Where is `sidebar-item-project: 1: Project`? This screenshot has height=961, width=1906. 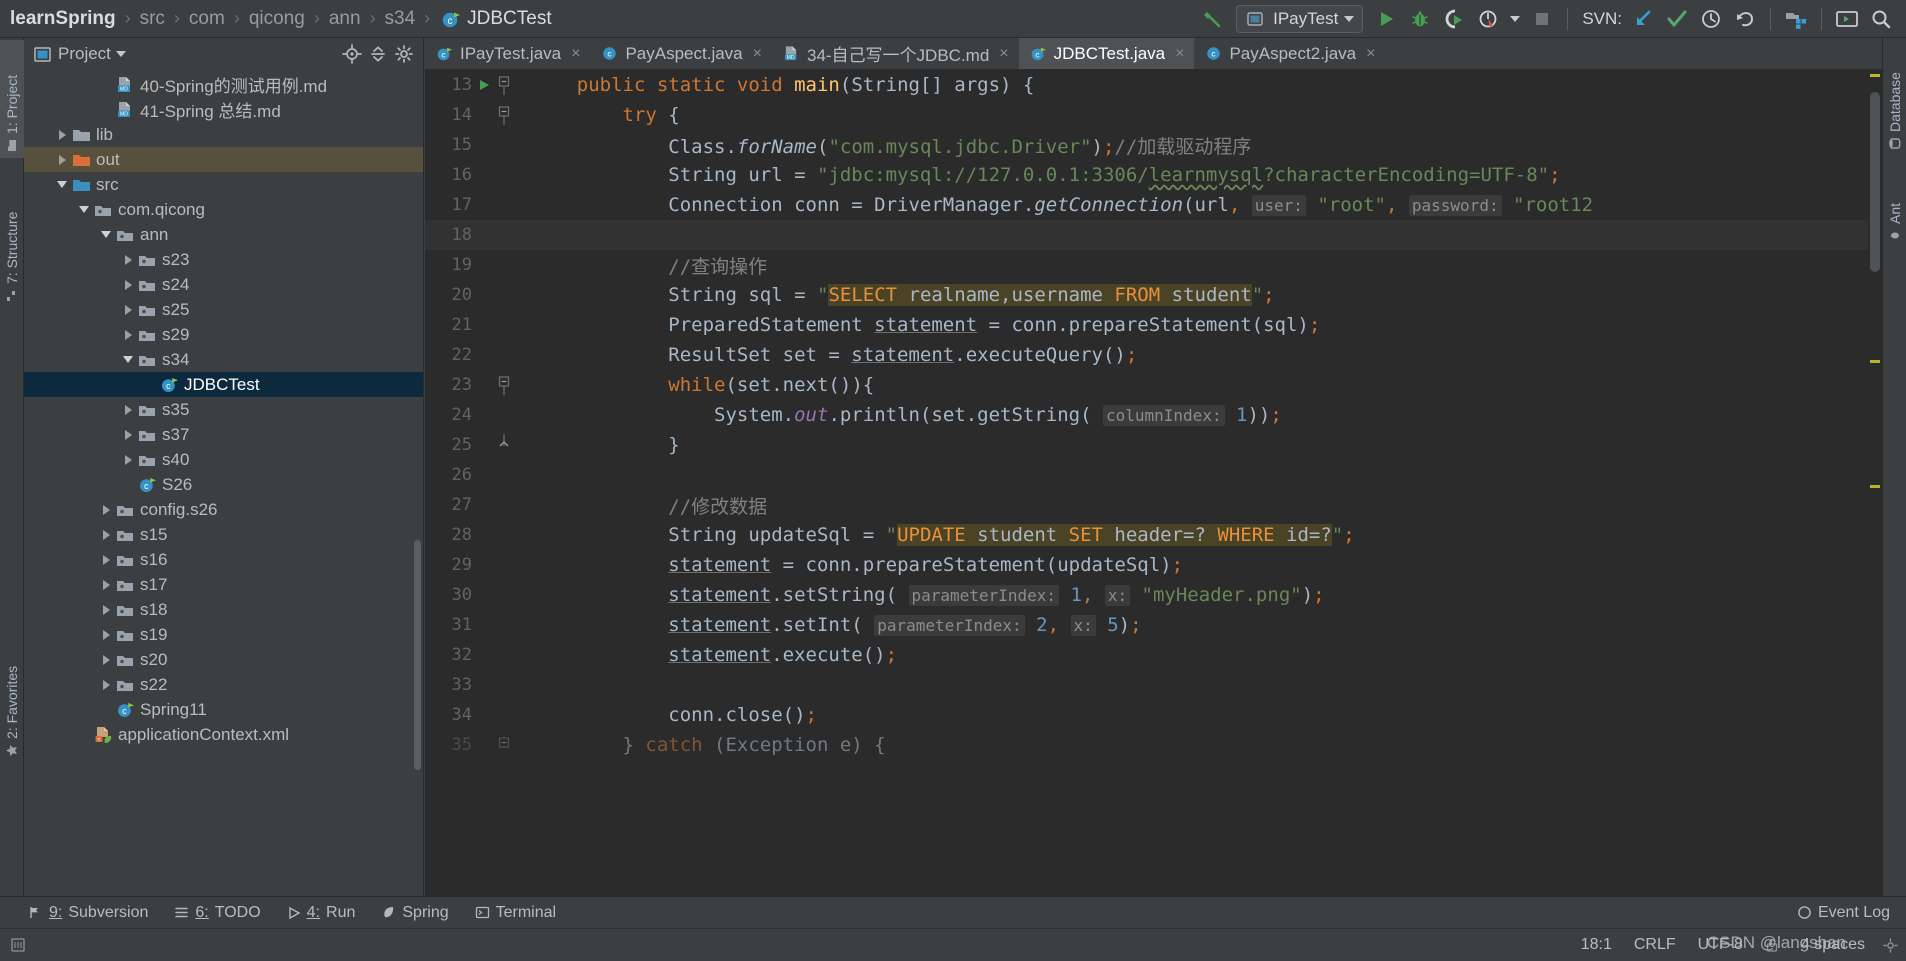
sidebar-item-project: 1: Project is located at coordinates (12, 99).